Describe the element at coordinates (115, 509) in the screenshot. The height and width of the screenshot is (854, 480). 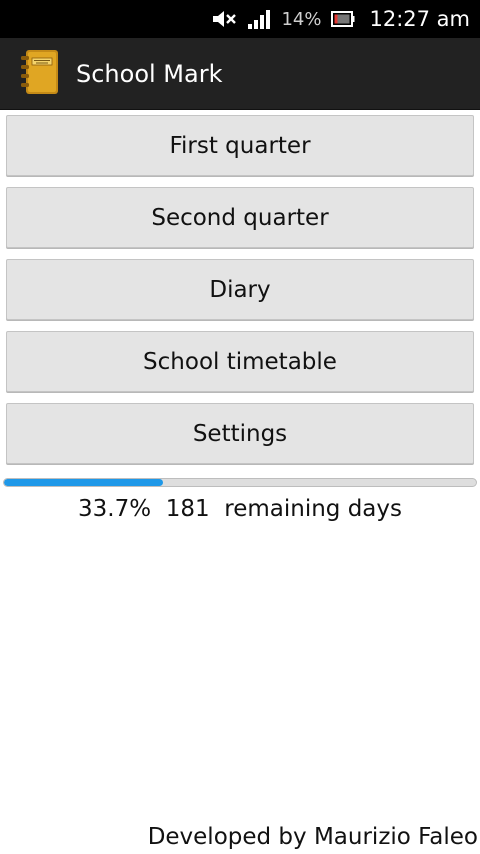
I see `progress-percent: 33.7%` at that location.